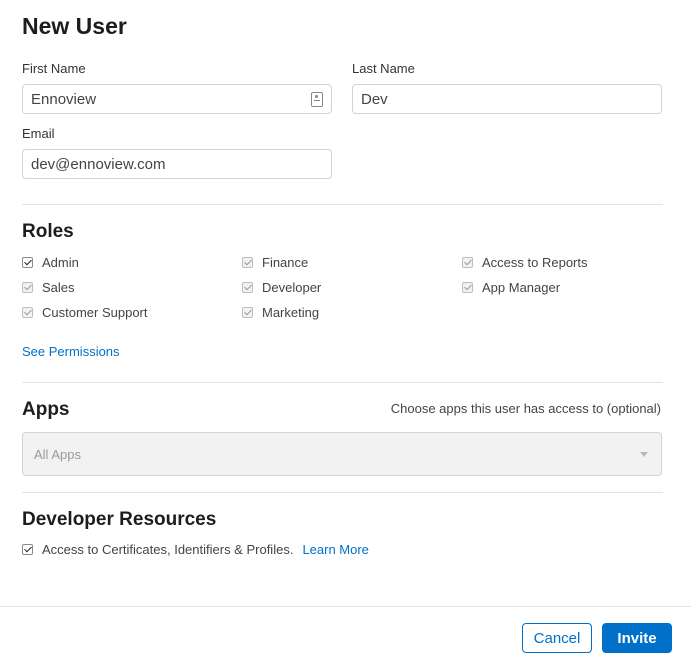 This screenshot has width=691, height=667. What do you see at coordinates (374, 99) in the screenshot?
I see `last-name-value: Dev` at bounding box center [374, 99].